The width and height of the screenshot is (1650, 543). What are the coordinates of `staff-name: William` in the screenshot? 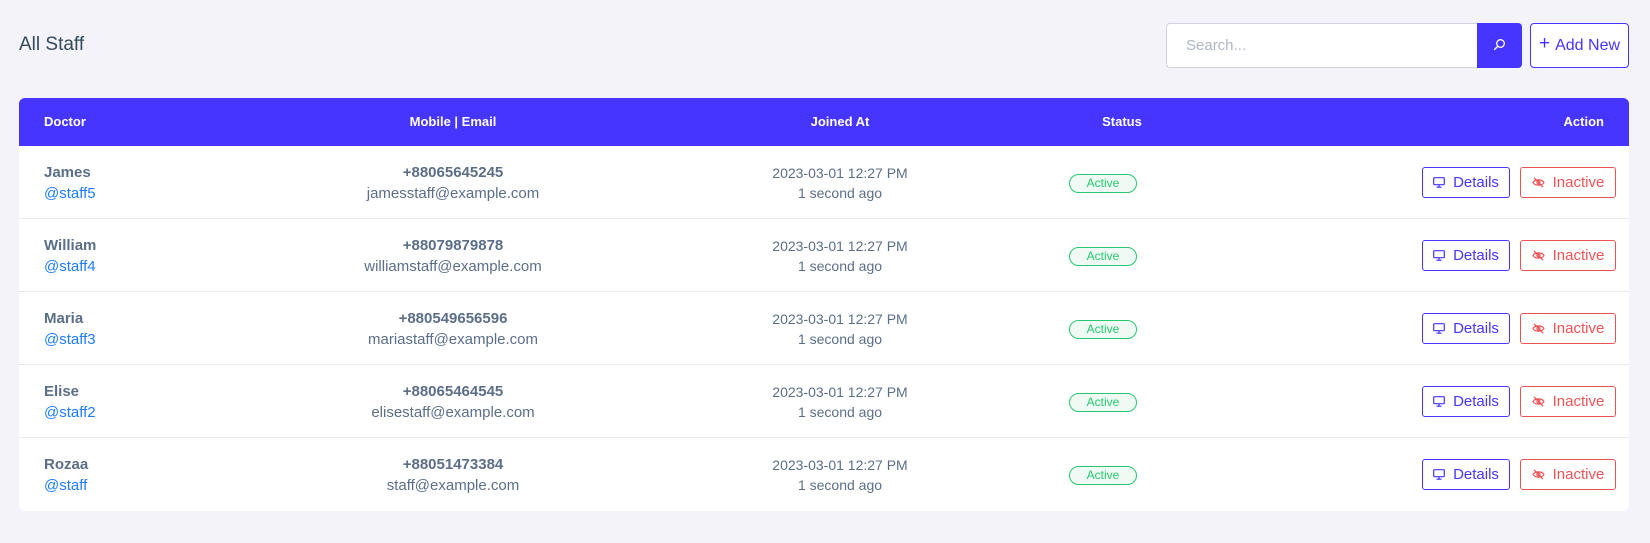 It's located at (70, 245).